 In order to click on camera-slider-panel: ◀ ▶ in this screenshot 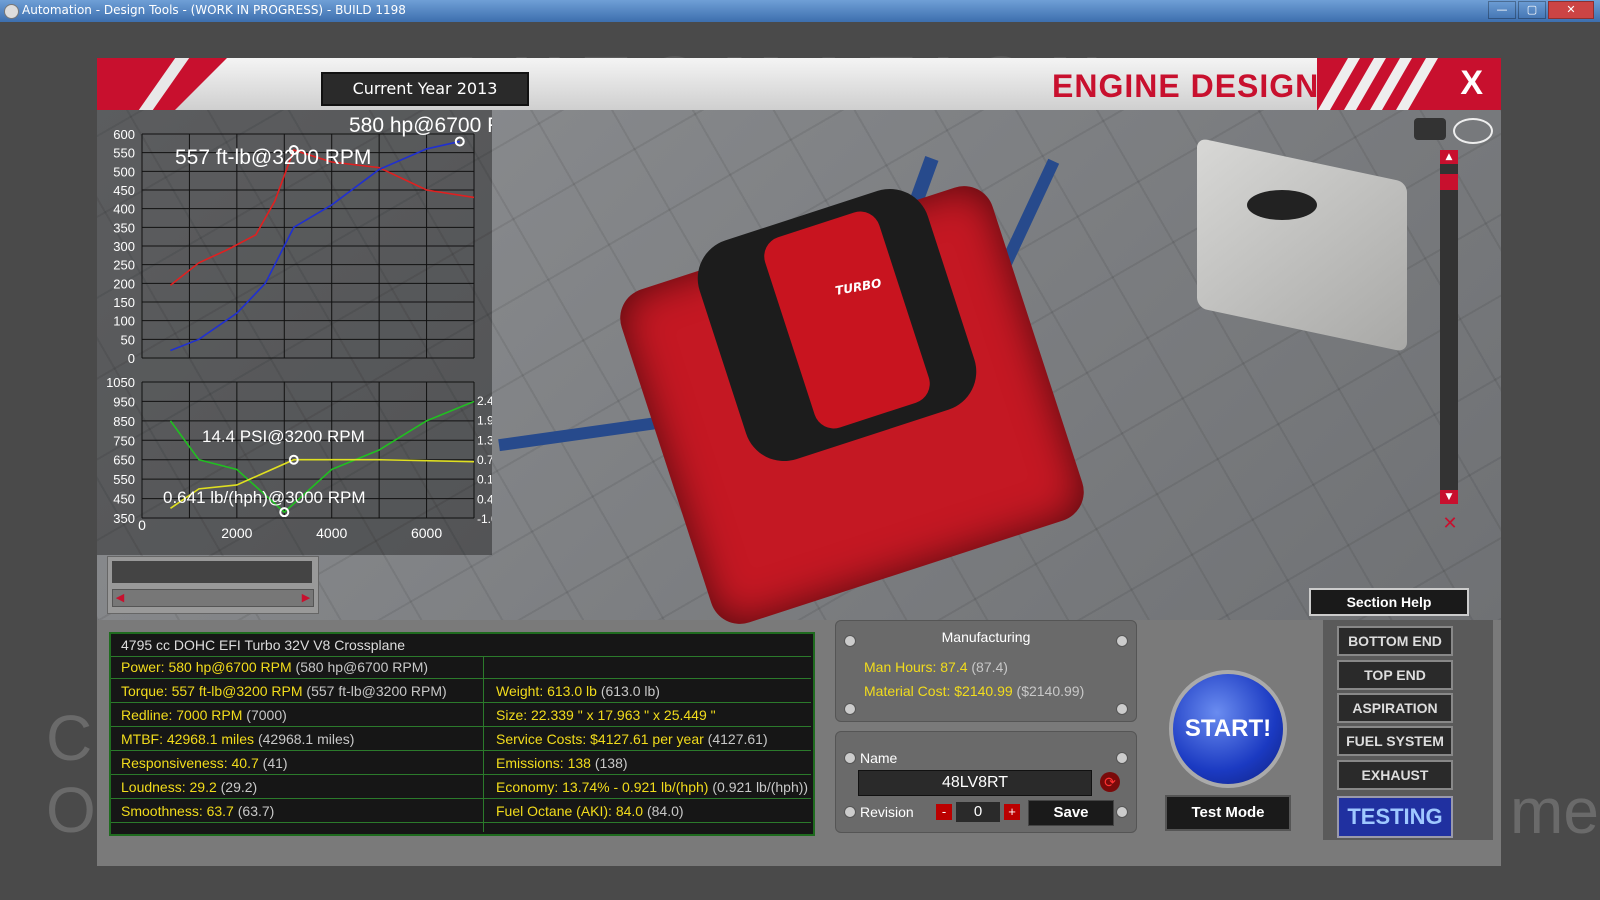, I will do `click(213, 585)`.